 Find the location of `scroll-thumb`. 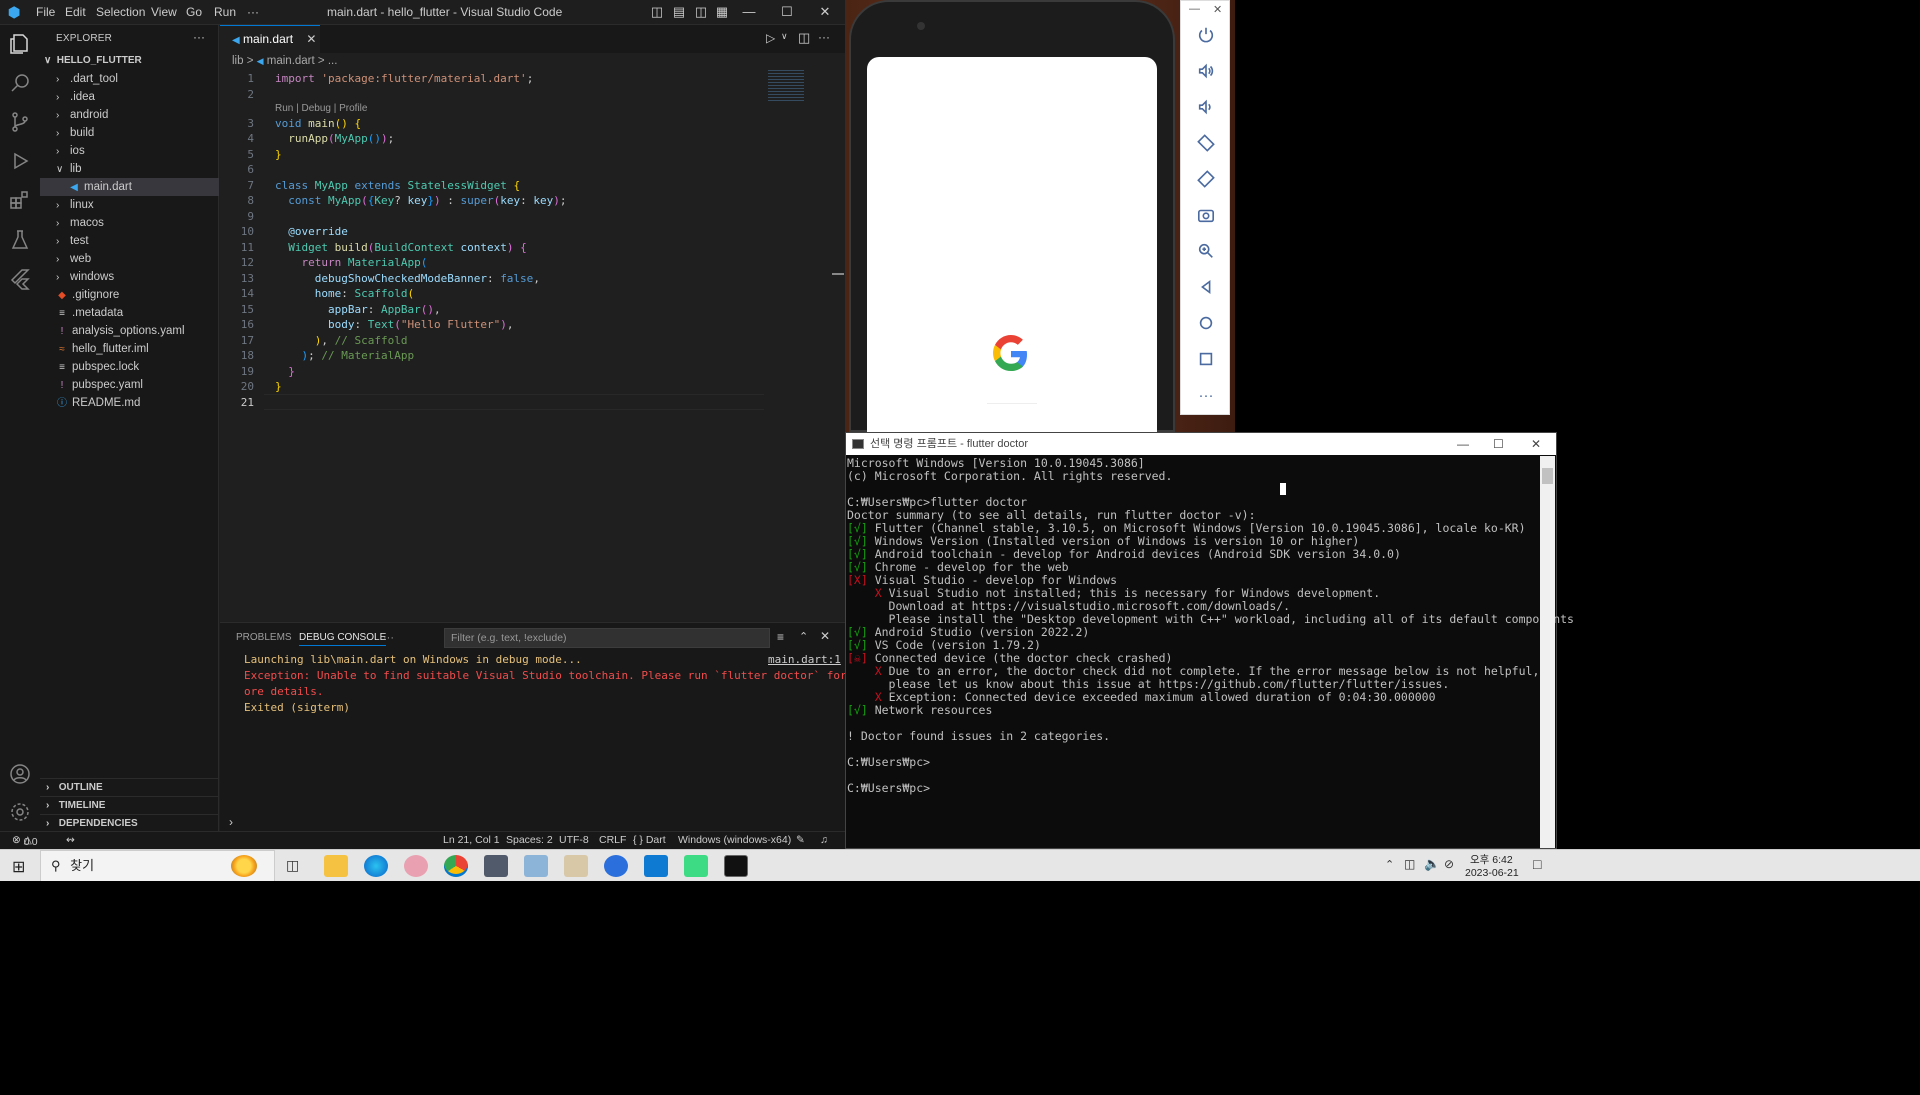

scroll-thumb is located at coordinates (1547, 476).